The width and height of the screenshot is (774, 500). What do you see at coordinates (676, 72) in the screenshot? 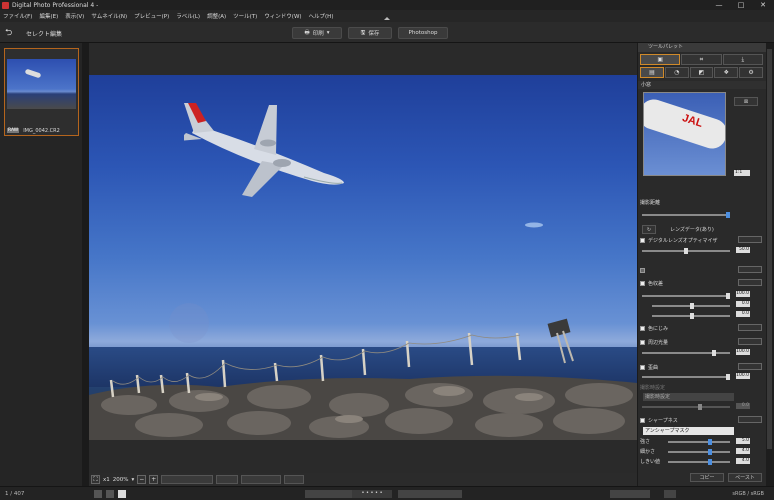
I see `tab-tone: ◔` at bounding box center [676, 72].